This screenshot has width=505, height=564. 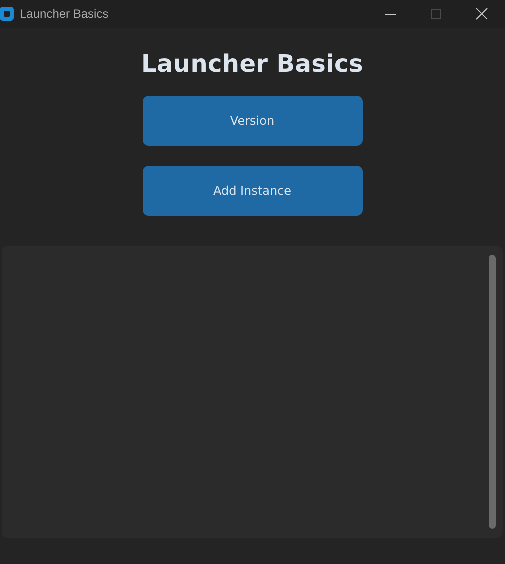 I want to click on app-heading: Launcher Basics, so click(x=253, y=64).